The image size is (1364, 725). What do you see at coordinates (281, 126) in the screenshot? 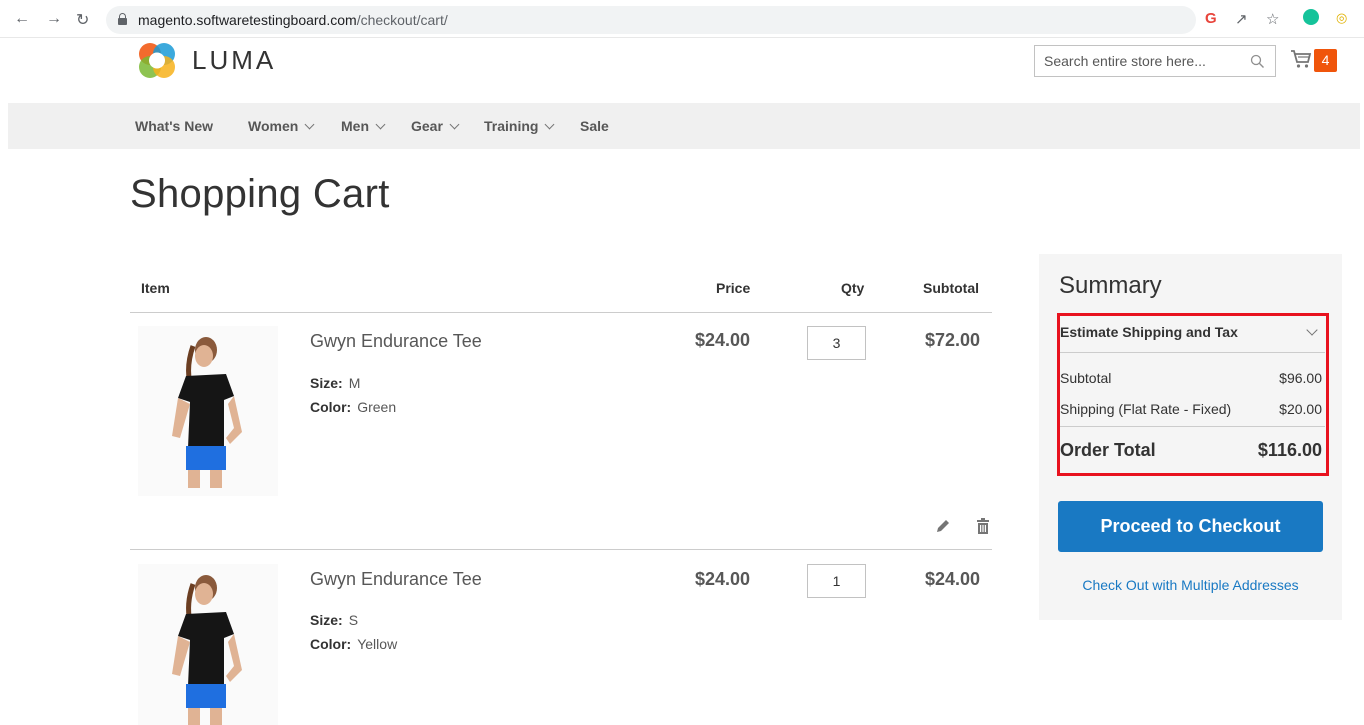
I see `nav-item-women: Women` at bounding box center [281, 126].